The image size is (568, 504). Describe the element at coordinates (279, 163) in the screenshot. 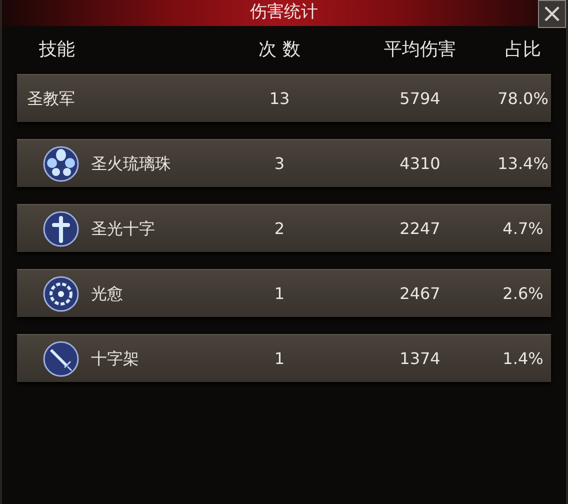

I see `hit-count: 3` at that location.